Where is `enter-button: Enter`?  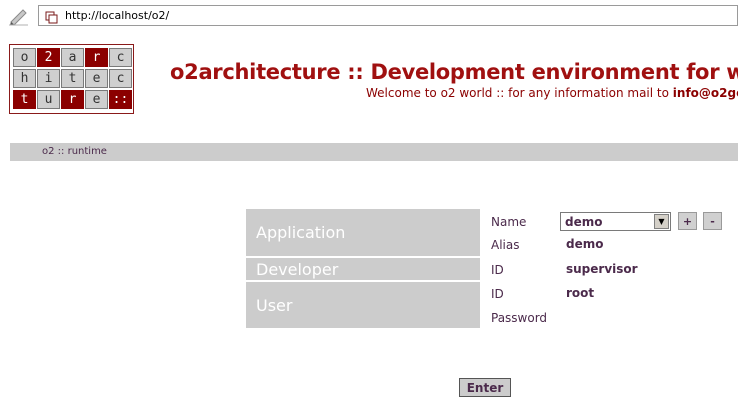
enter-button: Enter is located at coordinates (485, 387).